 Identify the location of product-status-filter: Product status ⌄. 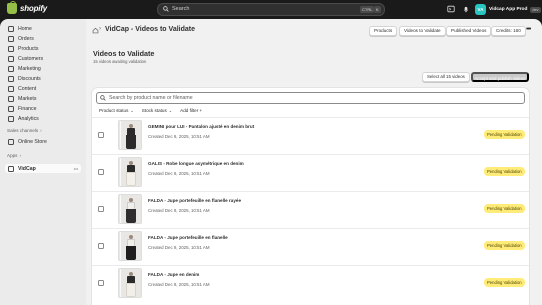
(116, 110).